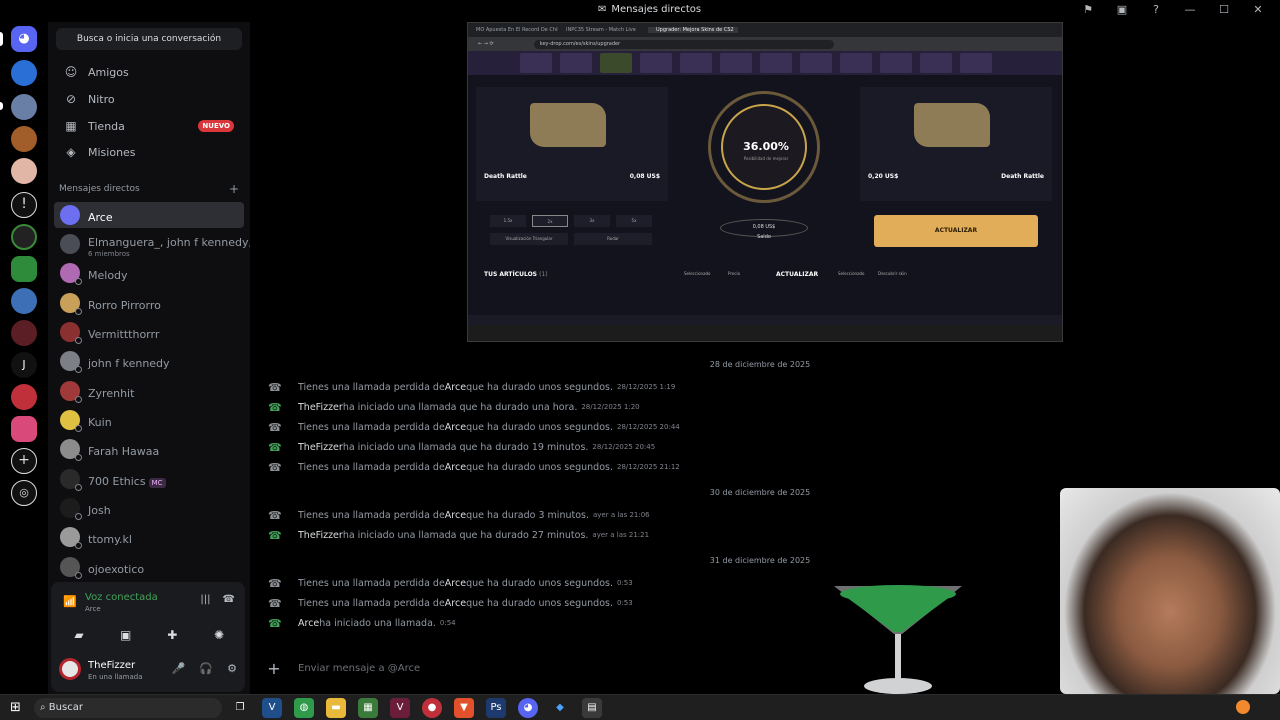 The height and width of the screenshot is (720, 1280). I want to click on nav-shop: ▦ Tienda NUEVO, so click(149, 126).